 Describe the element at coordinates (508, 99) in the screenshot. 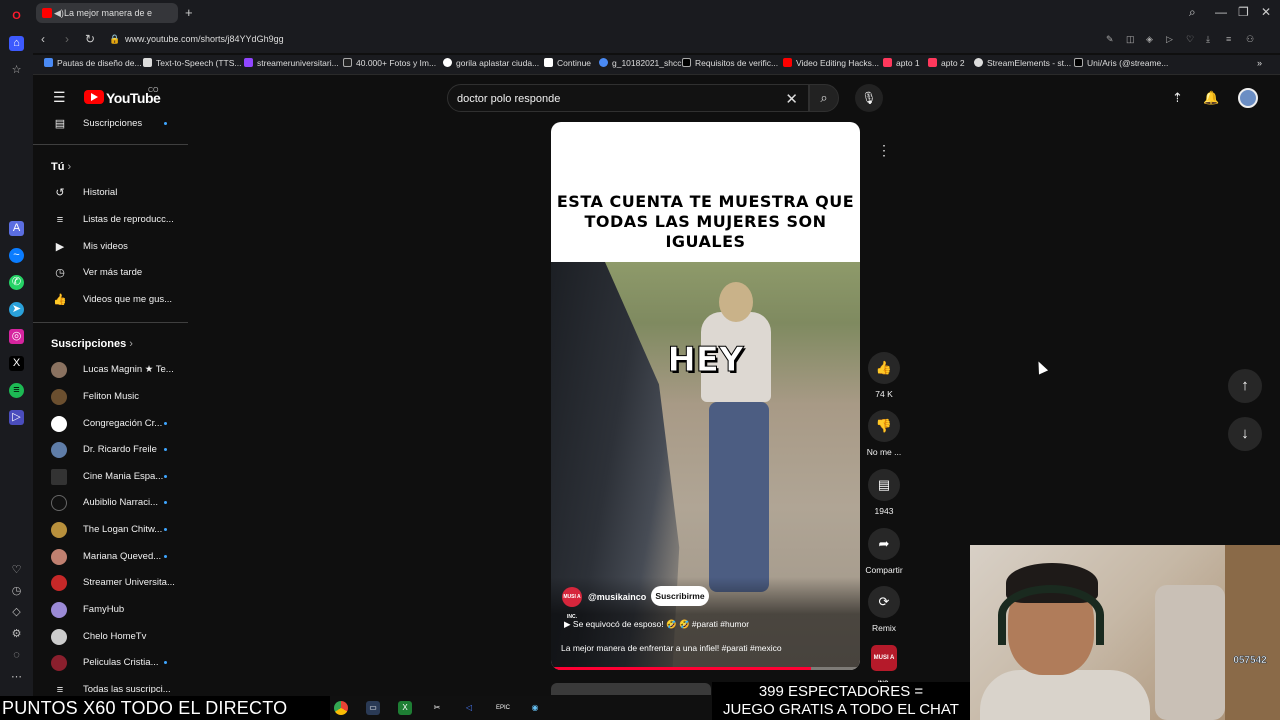

I see `search-input: doctor polo responde` at that location.